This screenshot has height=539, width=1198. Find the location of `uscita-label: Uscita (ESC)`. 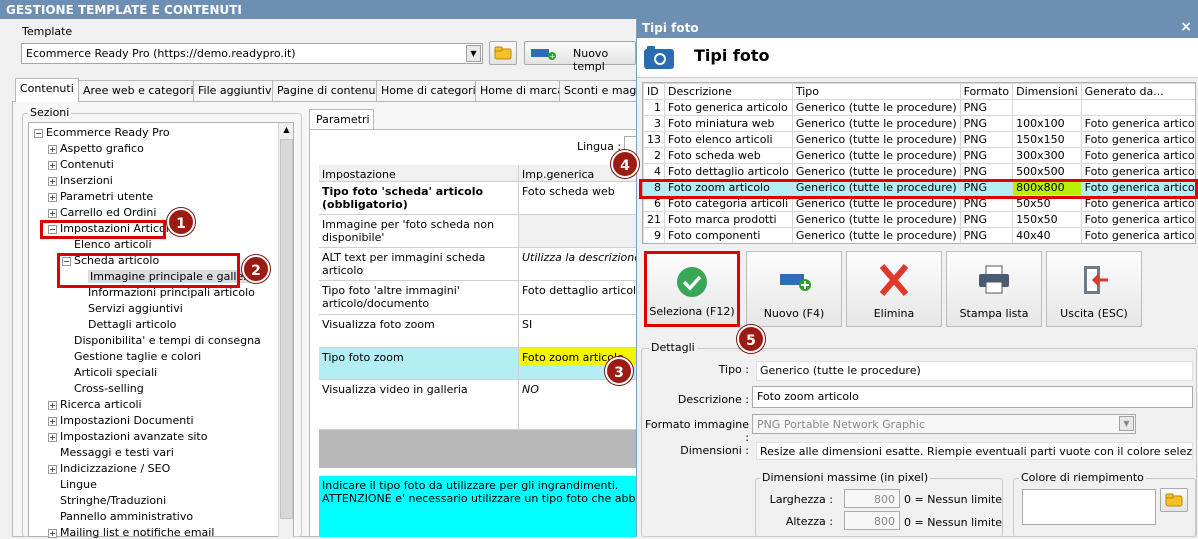

uscita-label: Uscita (ESC) is located at coordinates (1094, 313).